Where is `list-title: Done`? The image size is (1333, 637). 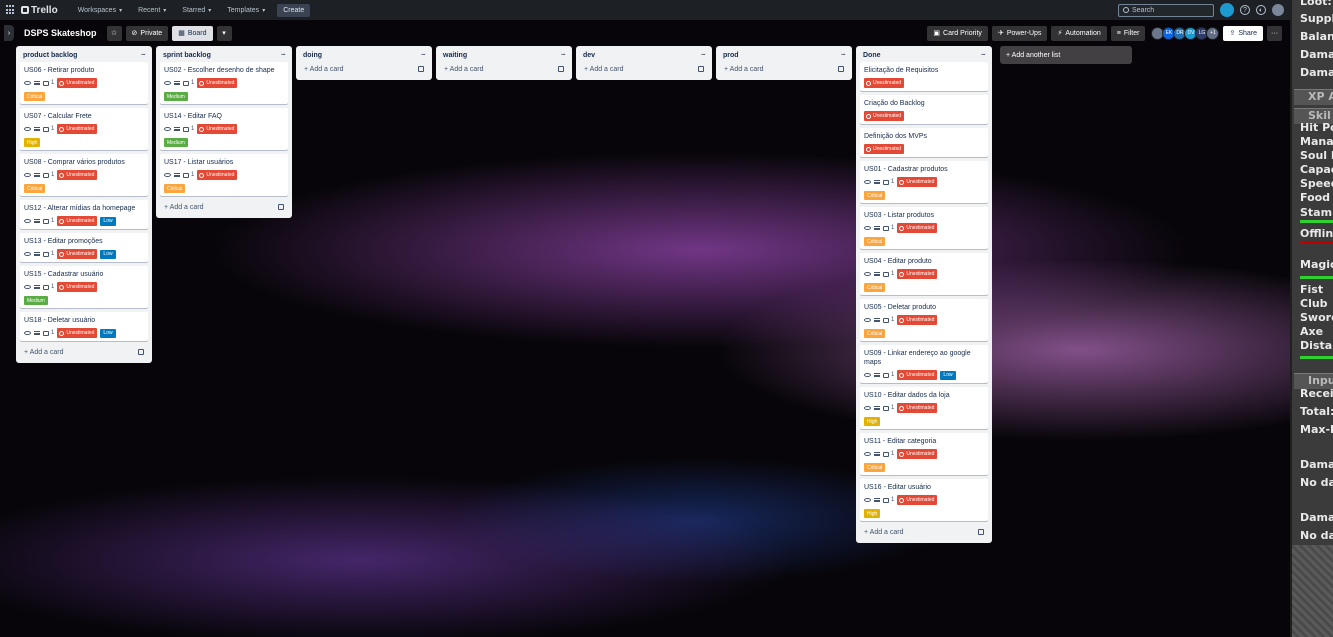 list-title: Done is located at coordinates (872, 55).